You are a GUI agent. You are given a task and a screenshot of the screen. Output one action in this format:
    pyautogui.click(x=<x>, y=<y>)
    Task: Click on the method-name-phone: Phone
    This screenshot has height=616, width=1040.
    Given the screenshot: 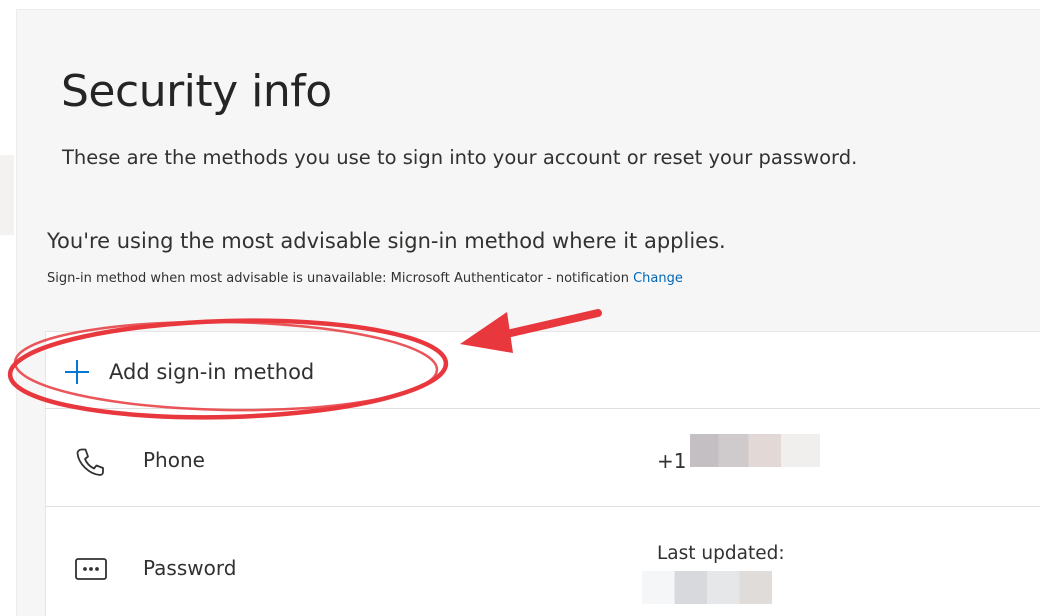 What is the action you would take?
    pyautogui.click(x=174, y=460)
    